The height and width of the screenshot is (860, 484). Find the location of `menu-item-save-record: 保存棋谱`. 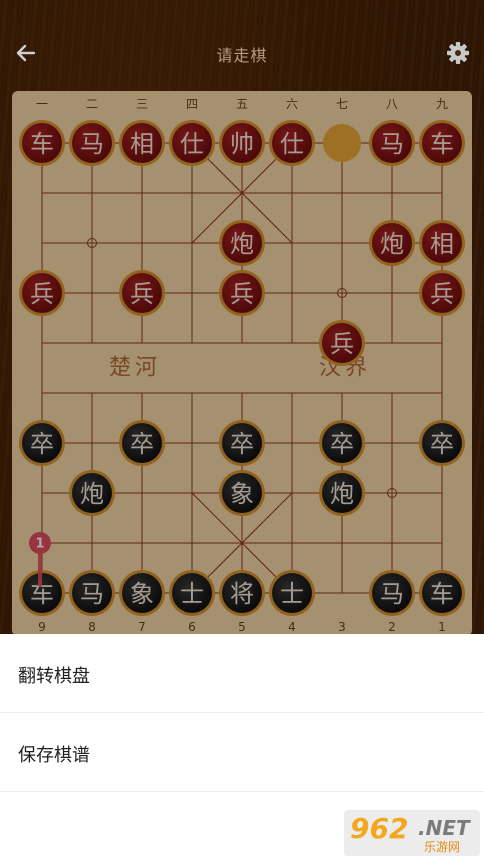

menu-item-save-record: 保存棋谱 is located at coordinates (242, 752).